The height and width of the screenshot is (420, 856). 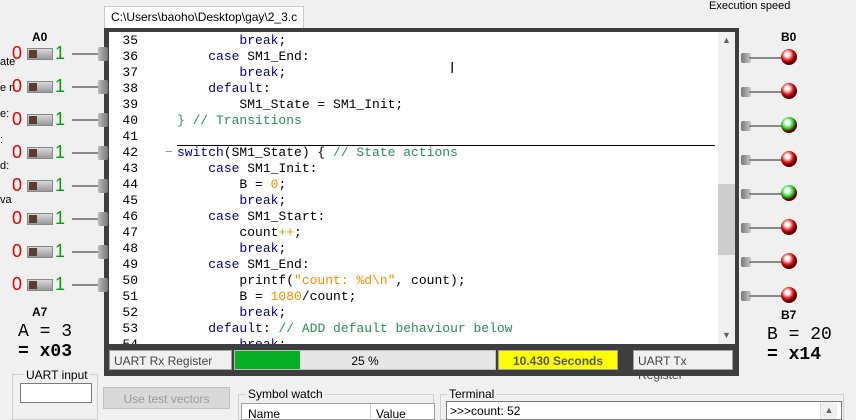 I want to click on code-token: break, so click(x=259, y=312).